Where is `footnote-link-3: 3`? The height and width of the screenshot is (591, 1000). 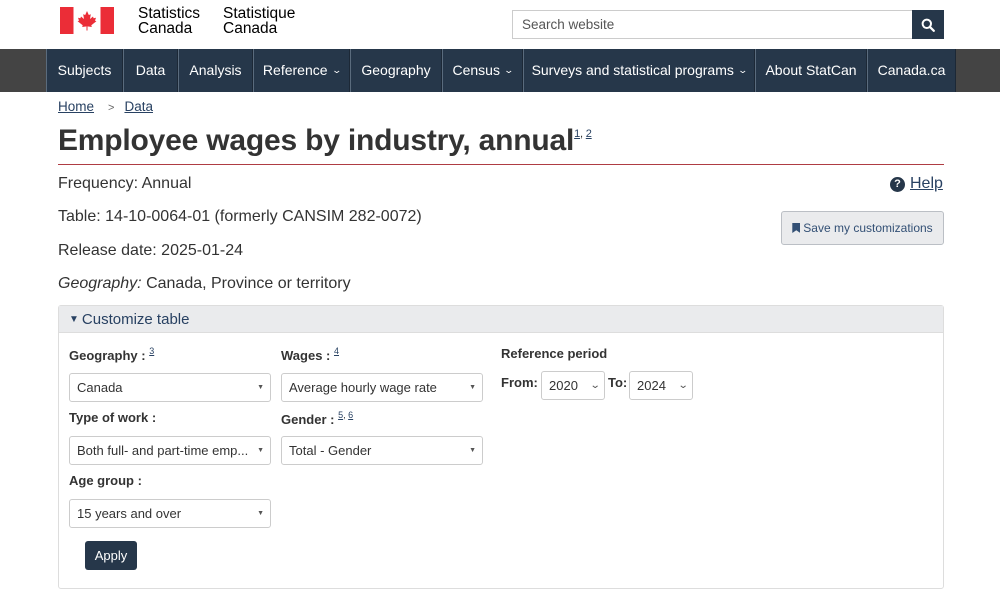 footnote-link-3: 3 is located at coordinates (151, 351).